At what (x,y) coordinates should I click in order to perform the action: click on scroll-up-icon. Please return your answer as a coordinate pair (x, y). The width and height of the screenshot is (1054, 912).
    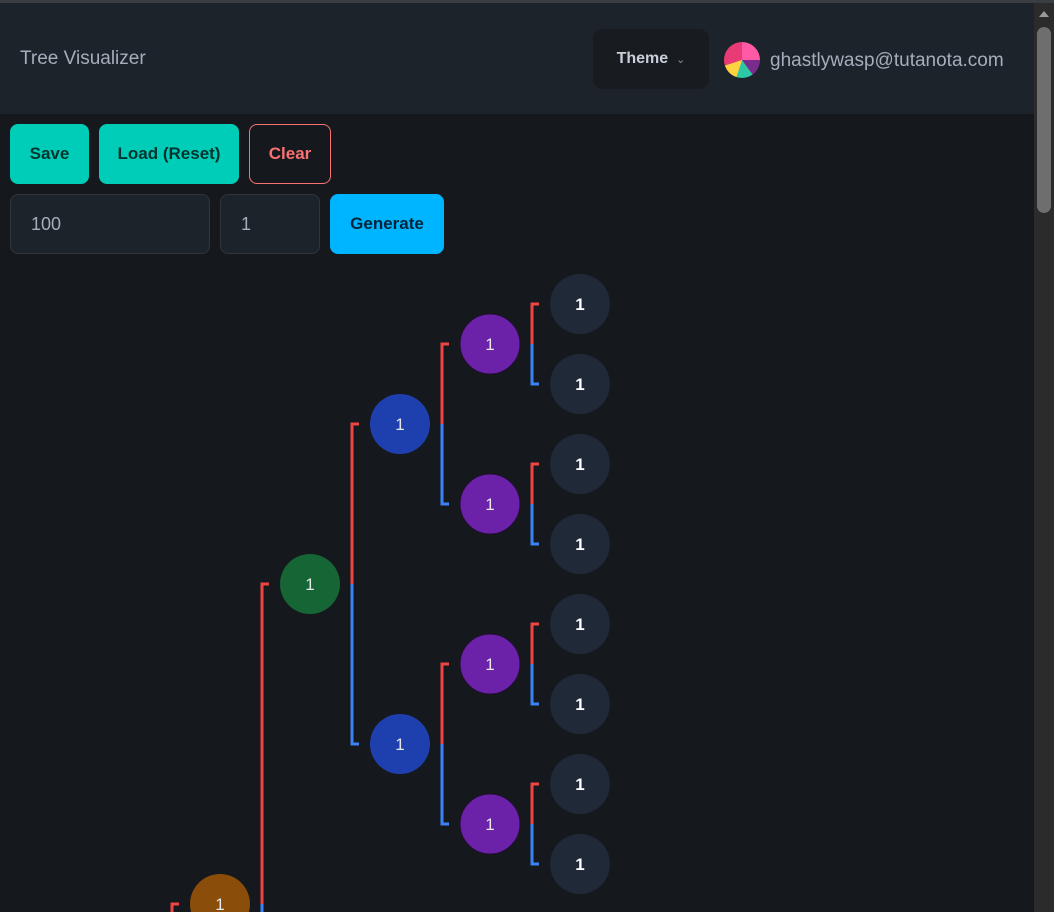
    Looking at the image, I should click on (1044, 14).